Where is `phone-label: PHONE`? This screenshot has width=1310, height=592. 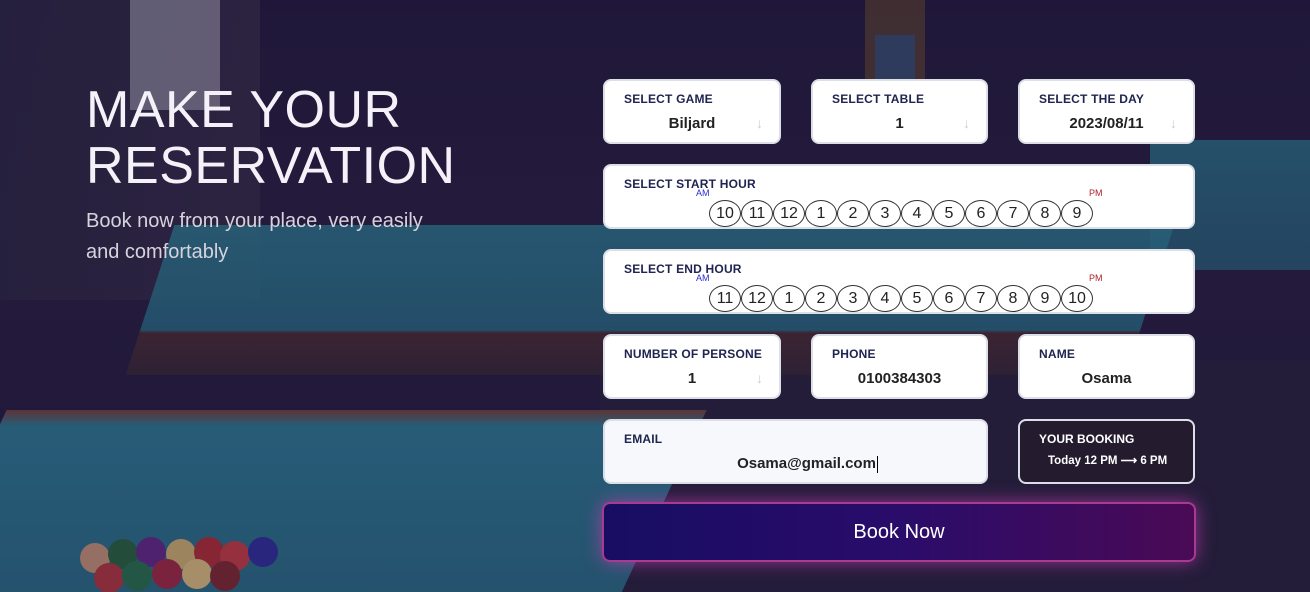
phone-label: PHONE is located at coordinates (854, 354).